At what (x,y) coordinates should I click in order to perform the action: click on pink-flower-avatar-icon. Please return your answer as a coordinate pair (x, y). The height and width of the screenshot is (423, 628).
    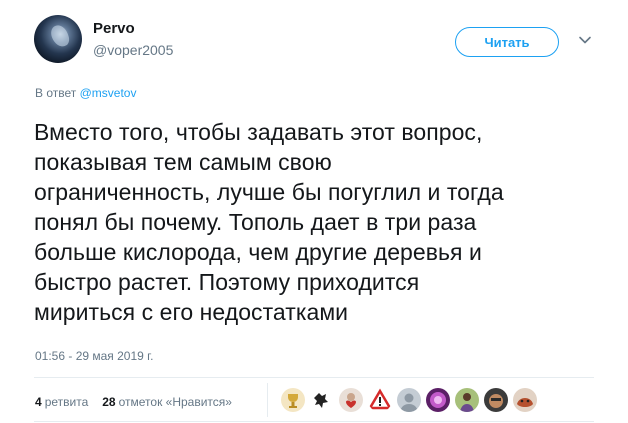
    Looking at the image, I should click on (438, 400).